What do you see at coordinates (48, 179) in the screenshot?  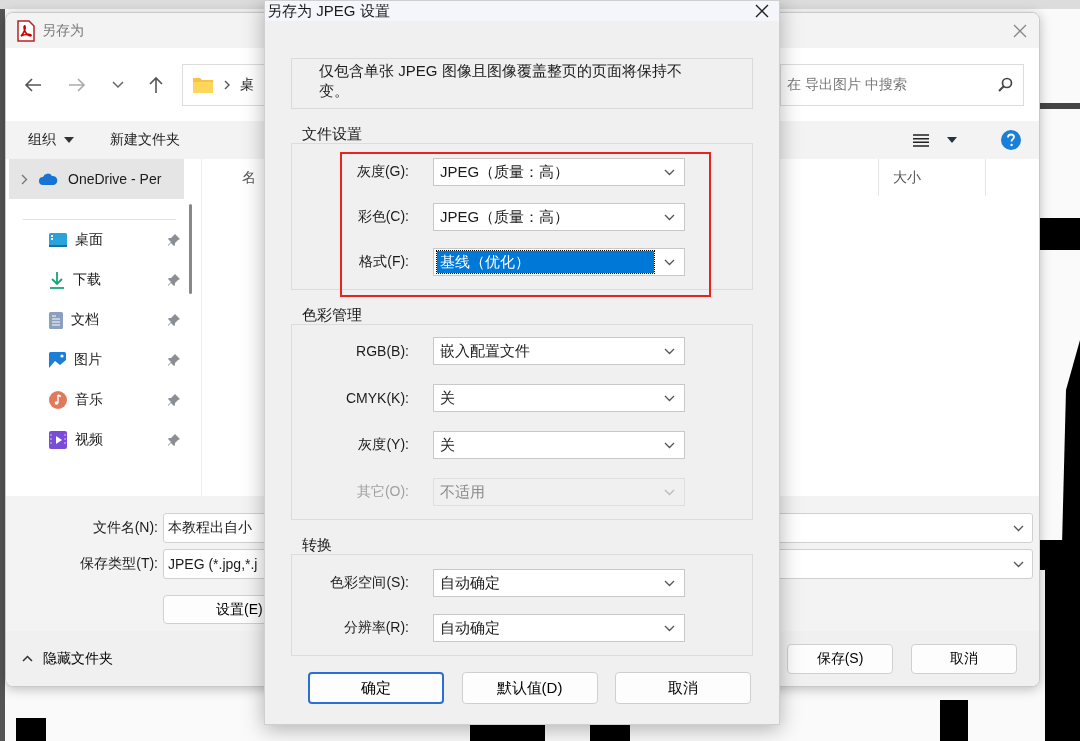 I see `cloud-icon` at bounding box center [48, 179].